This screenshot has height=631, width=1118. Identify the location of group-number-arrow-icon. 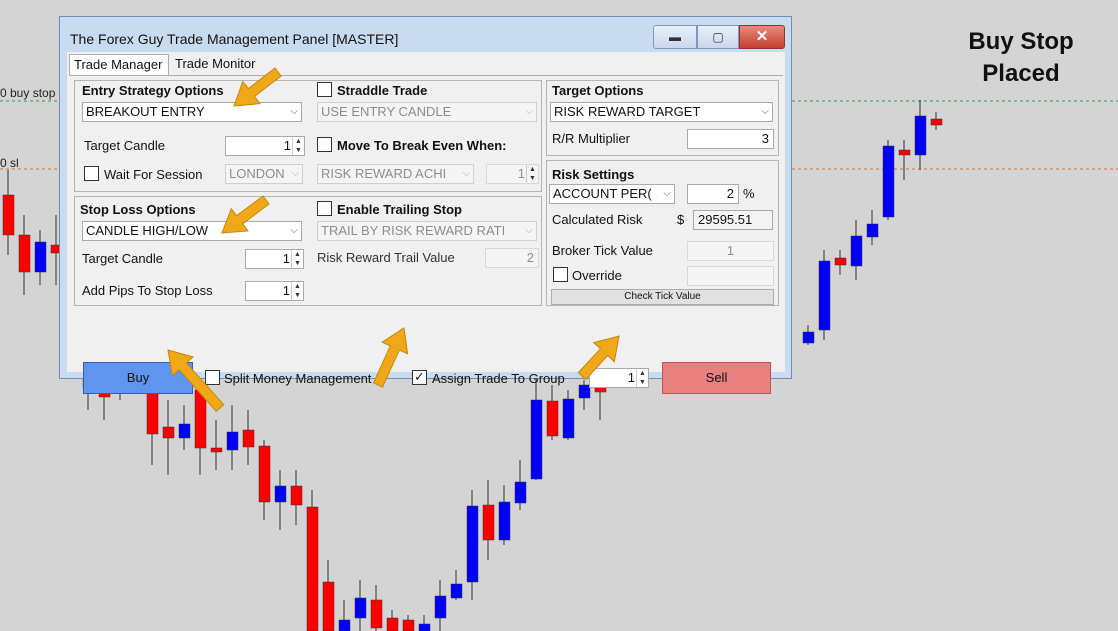
(598, 358).